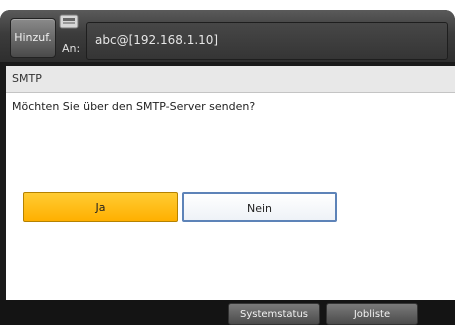 The image size is (455, 325). Describe the element at coordinates (267, 41) in the screenshot. I see `destination-address-field: abc@[192.168.1.10]` at that location.